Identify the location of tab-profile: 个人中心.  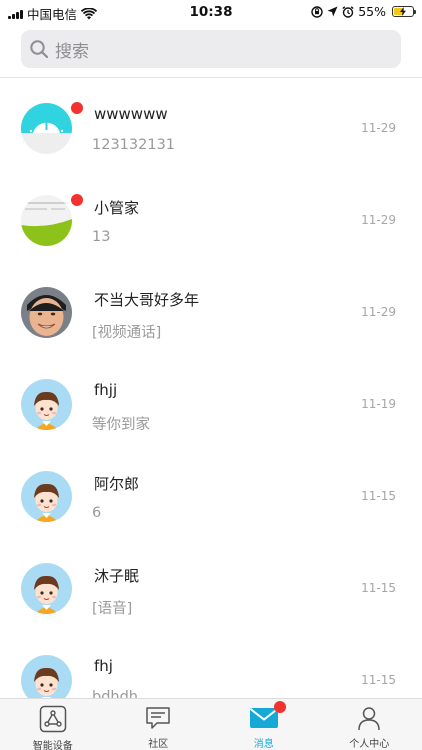
(369, 724).